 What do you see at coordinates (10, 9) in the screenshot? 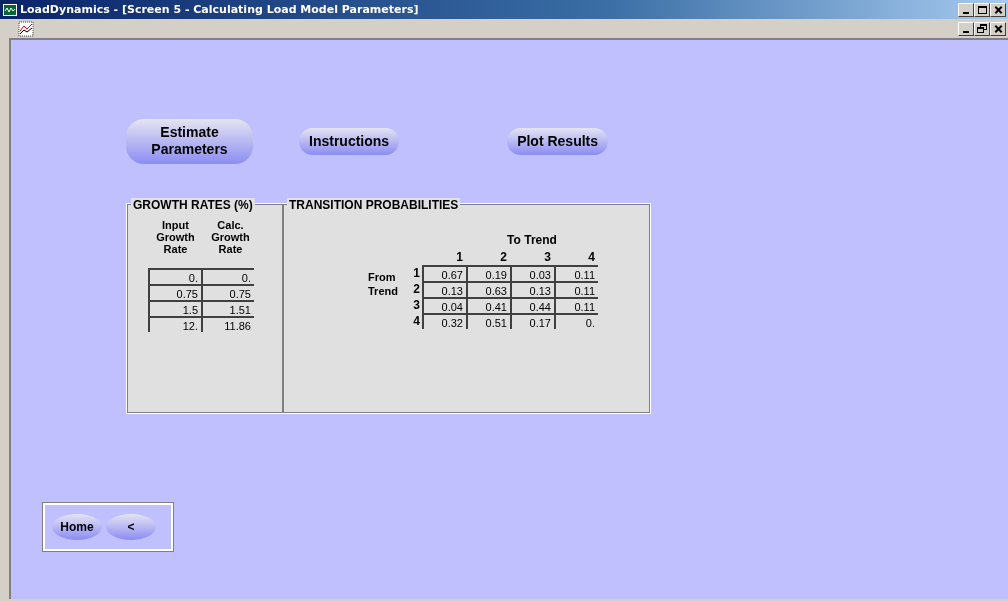
I see `app-icon` at bounding box center [10, 9].